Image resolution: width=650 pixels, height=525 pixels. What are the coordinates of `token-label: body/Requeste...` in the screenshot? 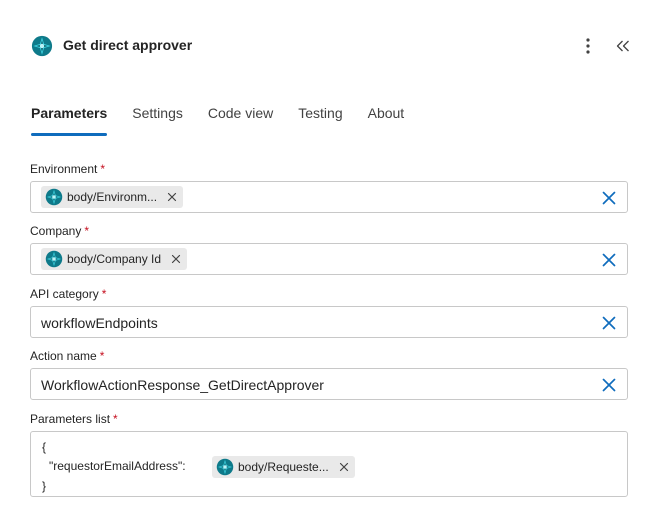 It's located at (283, 467).